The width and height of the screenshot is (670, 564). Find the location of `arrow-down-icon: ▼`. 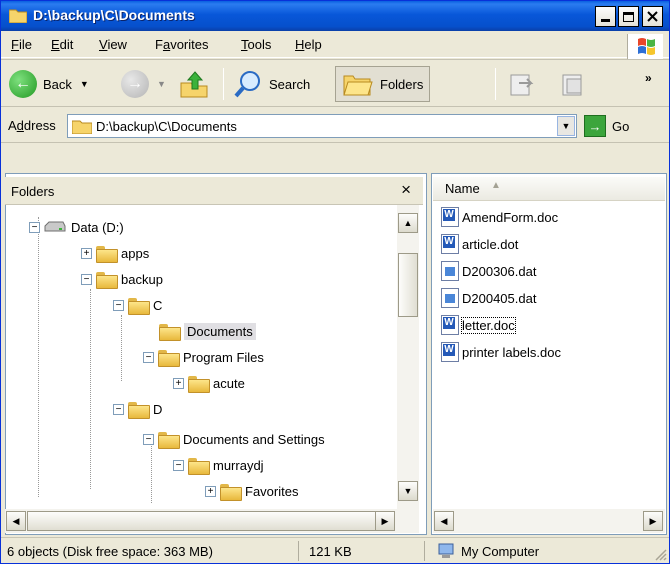

arrow-down-icon: ▼ is located at coordinates (408, 491).